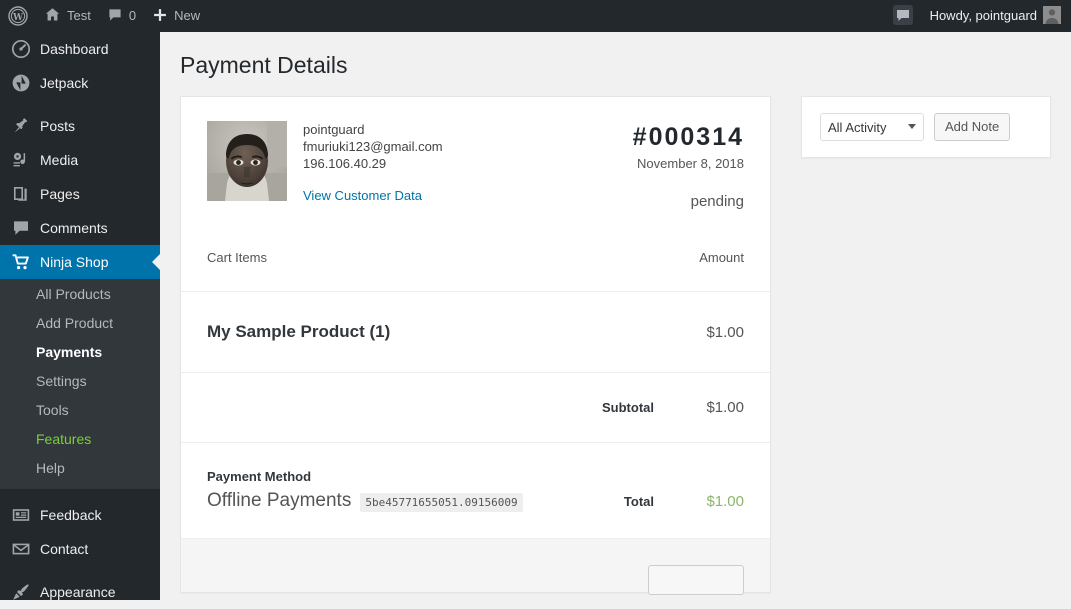  Describe the element at coordinates (80, 323) in the screenshot. I see `submenu-item-add-product: Add Product` at that location.